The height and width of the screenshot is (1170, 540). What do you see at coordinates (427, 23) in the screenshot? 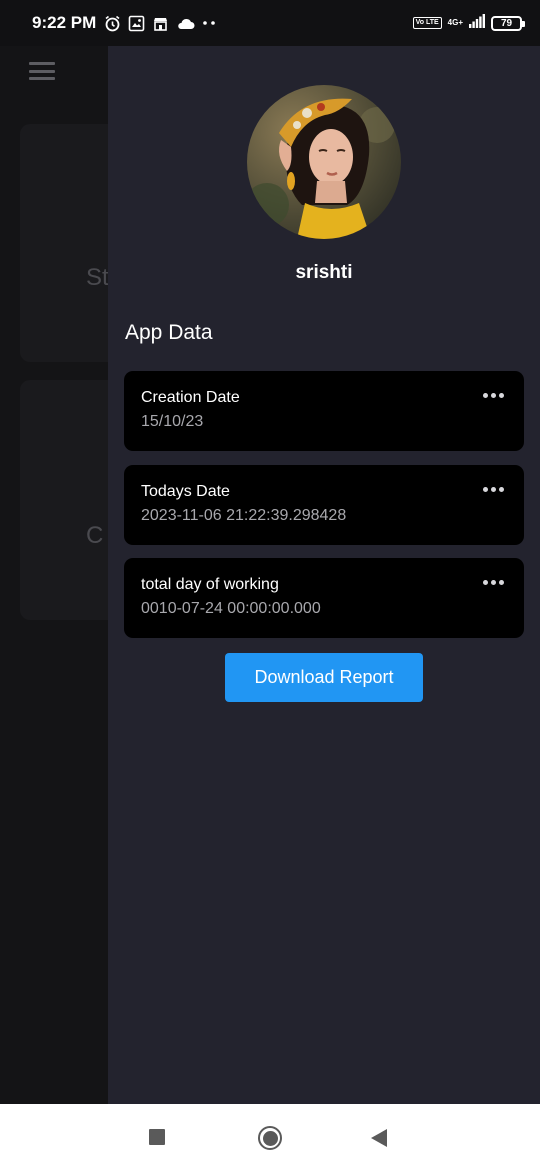
I see `volte-icon: Vo LTE` at bounding box center [427, 23].